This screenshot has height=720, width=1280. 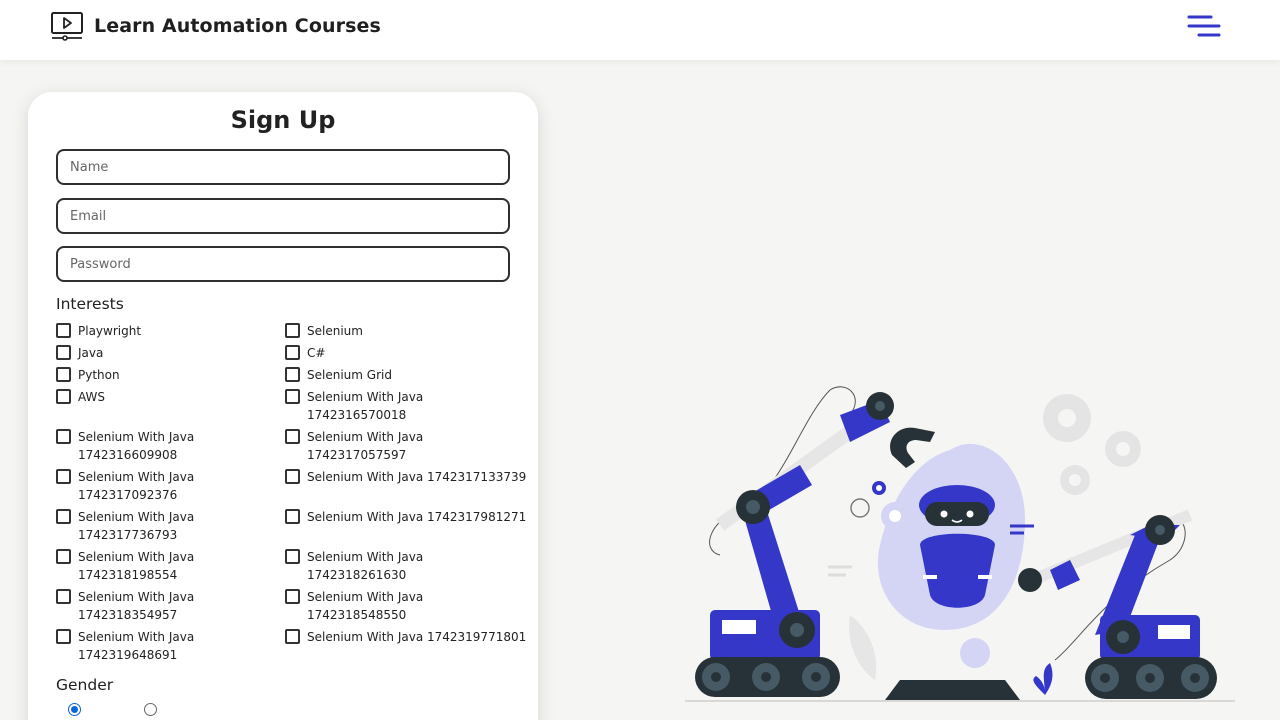 What do you see at coordinates (365, 446) in the screenshot?
I see `interest-label: Selenium With Java 1742317057597` at bounding box center [365, 446].